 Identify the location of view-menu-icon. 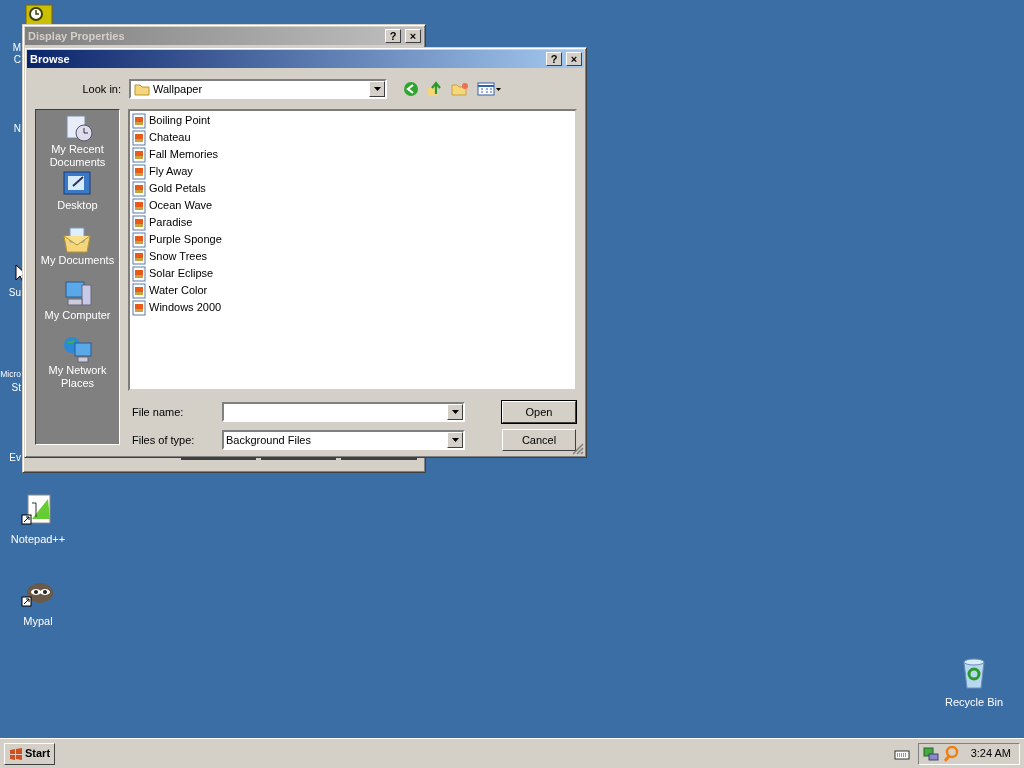
(489, 89).